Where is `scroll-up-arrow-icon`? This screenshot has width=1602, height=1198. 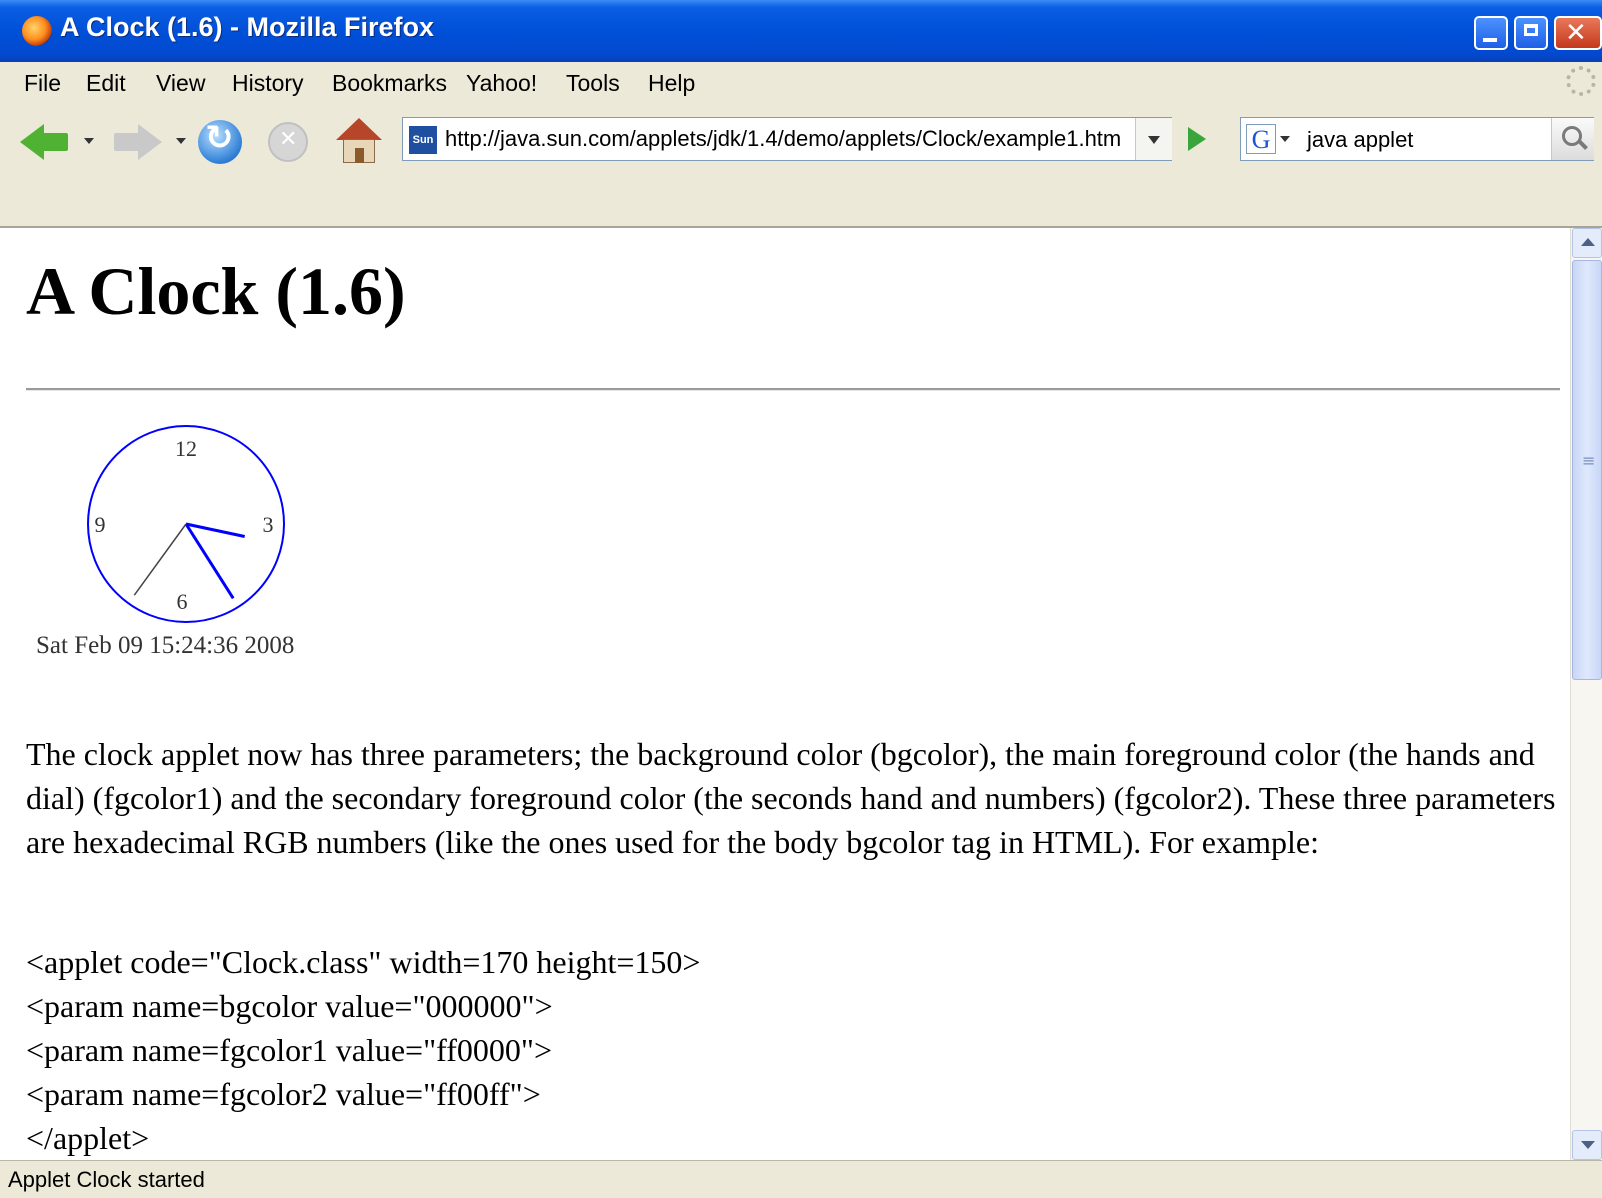
scroll-up-arrow-icon is located at coordinates (1587, 243).